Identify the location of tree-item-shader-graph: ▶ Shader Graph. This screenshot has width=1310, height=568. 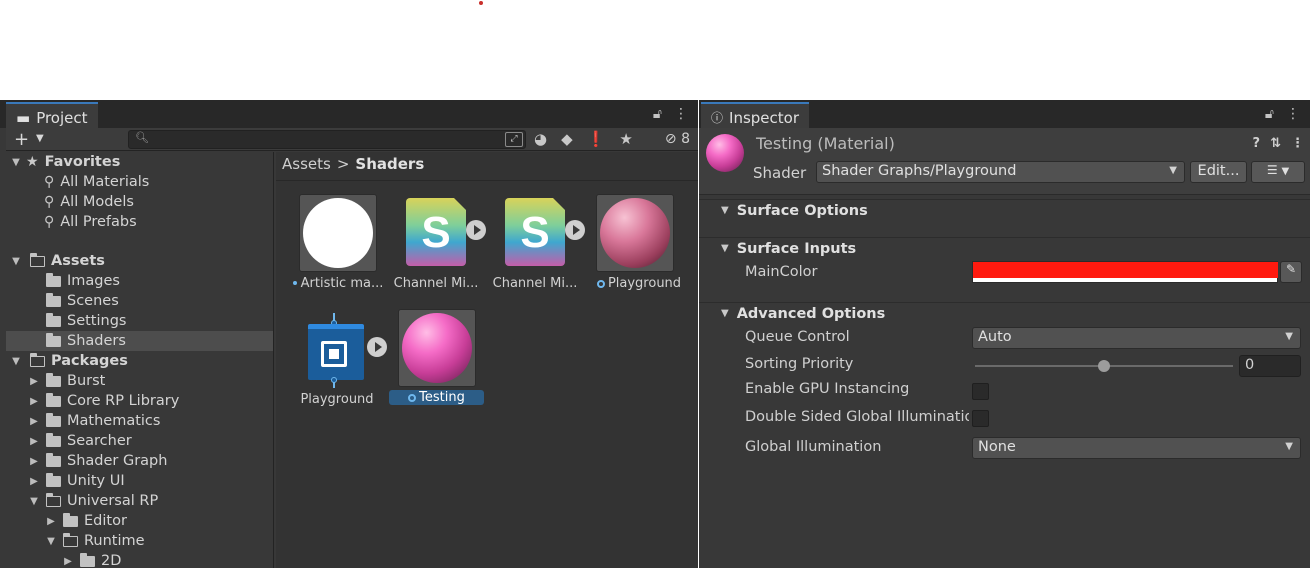
(139, 461).